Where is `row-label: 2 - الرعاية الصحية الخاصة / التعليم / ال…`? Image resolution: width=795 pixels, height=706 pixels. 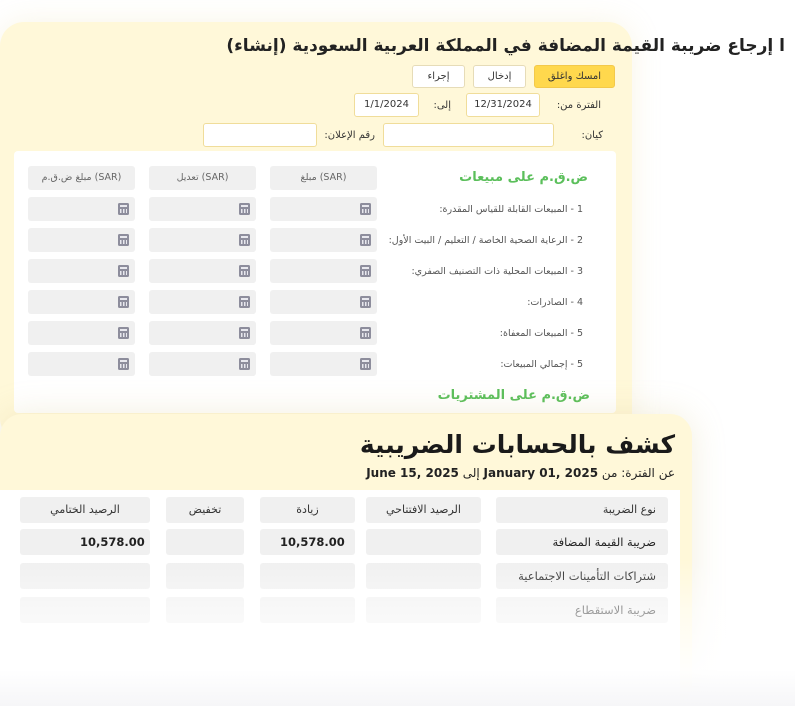 row-label: 2 - الرعاية الصحية الخاصة / التعليم / ال… is located at coordinates (485, 240).